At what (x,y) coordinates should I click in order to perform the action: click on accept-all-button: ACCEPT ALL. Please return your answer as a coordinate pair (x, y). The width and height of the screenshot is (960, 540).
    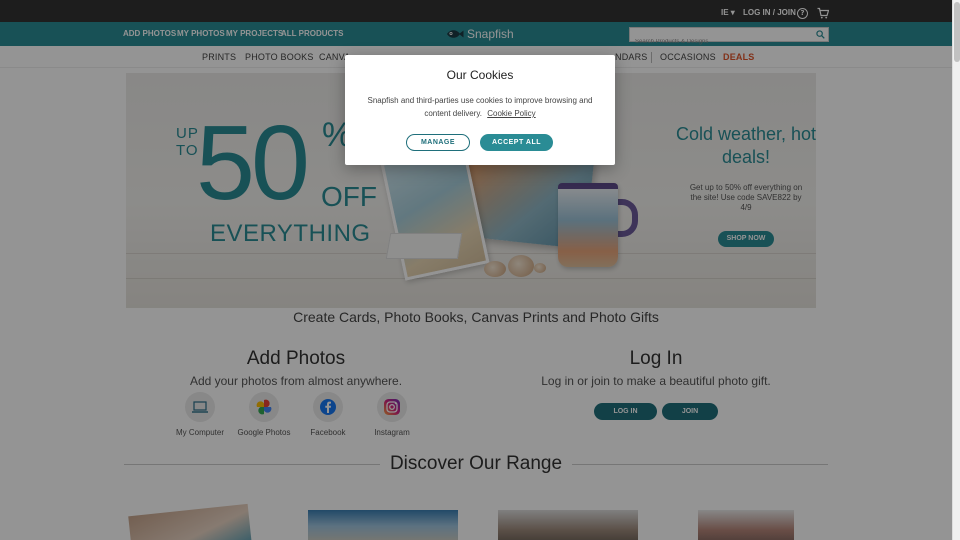
    Looking at the image, I should click on (516, 142).